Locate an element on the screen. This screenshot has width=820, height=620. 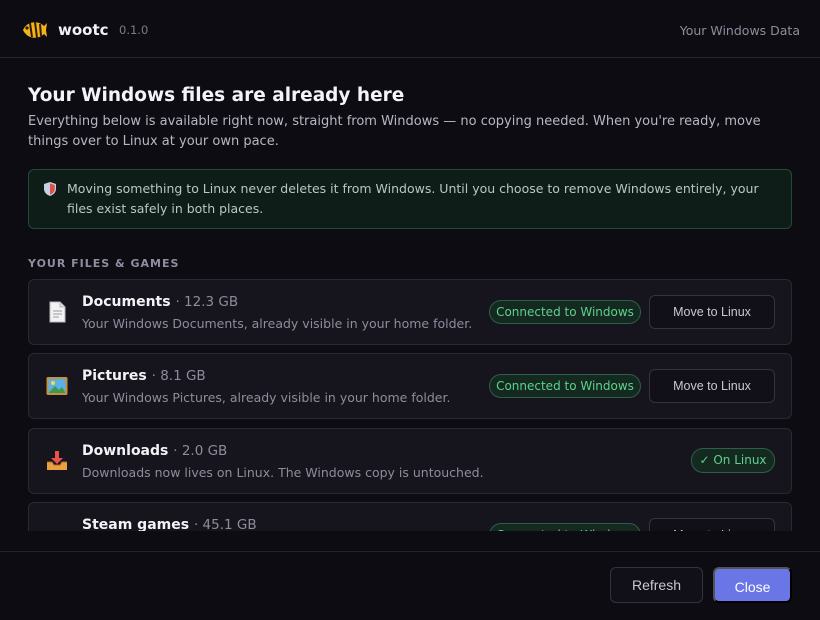
item-title: Downloads is located at coordinates (125, 451).